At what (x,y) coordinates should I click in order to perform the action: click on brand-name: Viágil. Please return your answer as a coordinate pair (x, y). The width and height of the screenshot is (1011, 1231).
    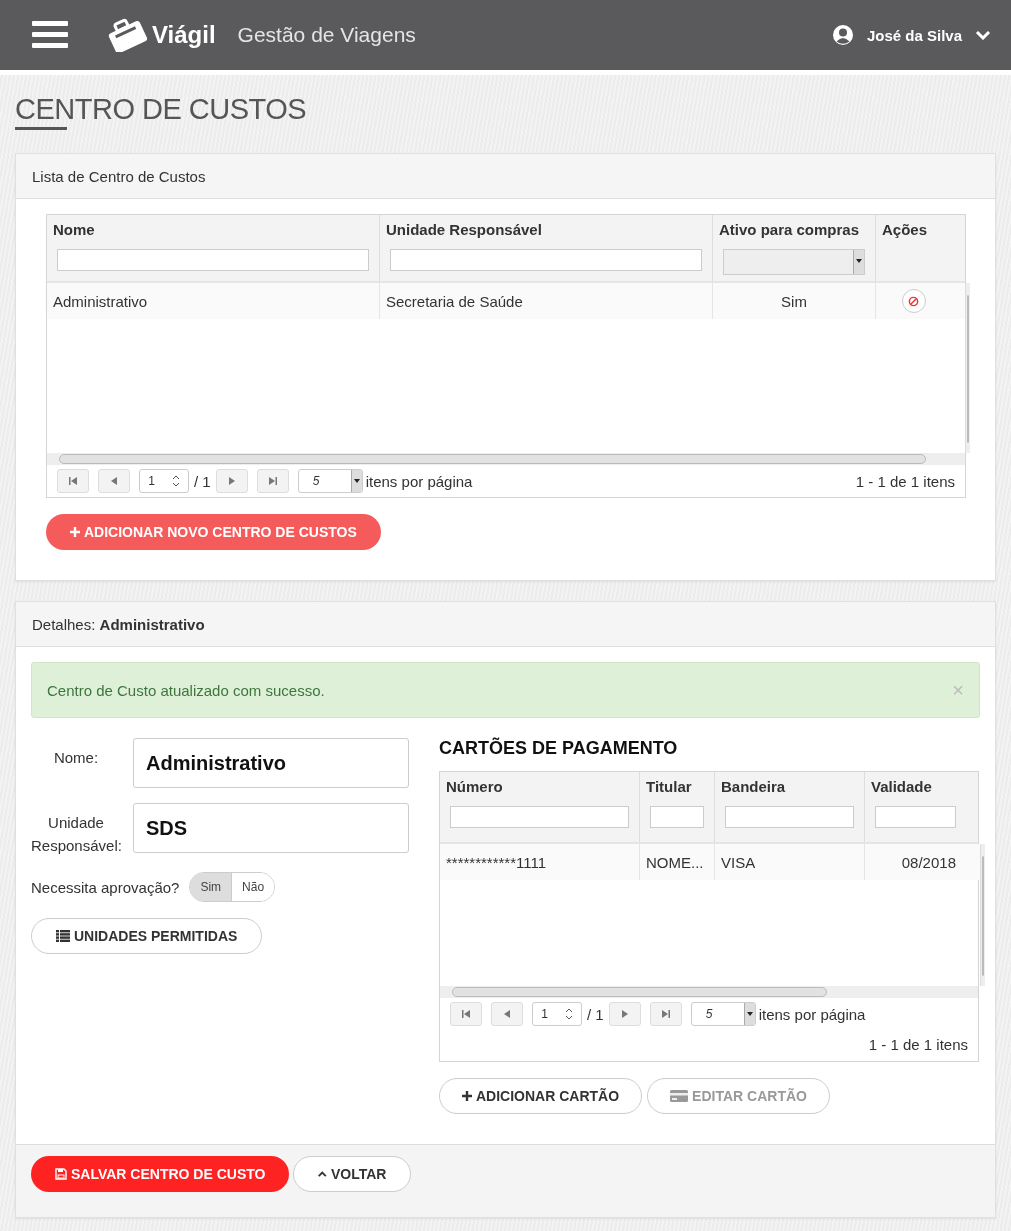
    Looking at the image, I should click on (184, 35).